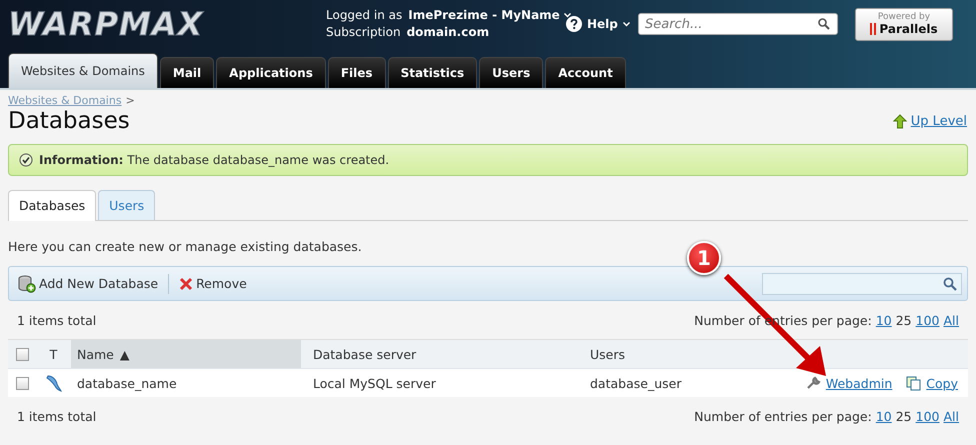  What do you see at coordinates (374, 383) in the screenshot?
I see `table-cell-text: Local MySQL server` at bounding box center [374, 383].